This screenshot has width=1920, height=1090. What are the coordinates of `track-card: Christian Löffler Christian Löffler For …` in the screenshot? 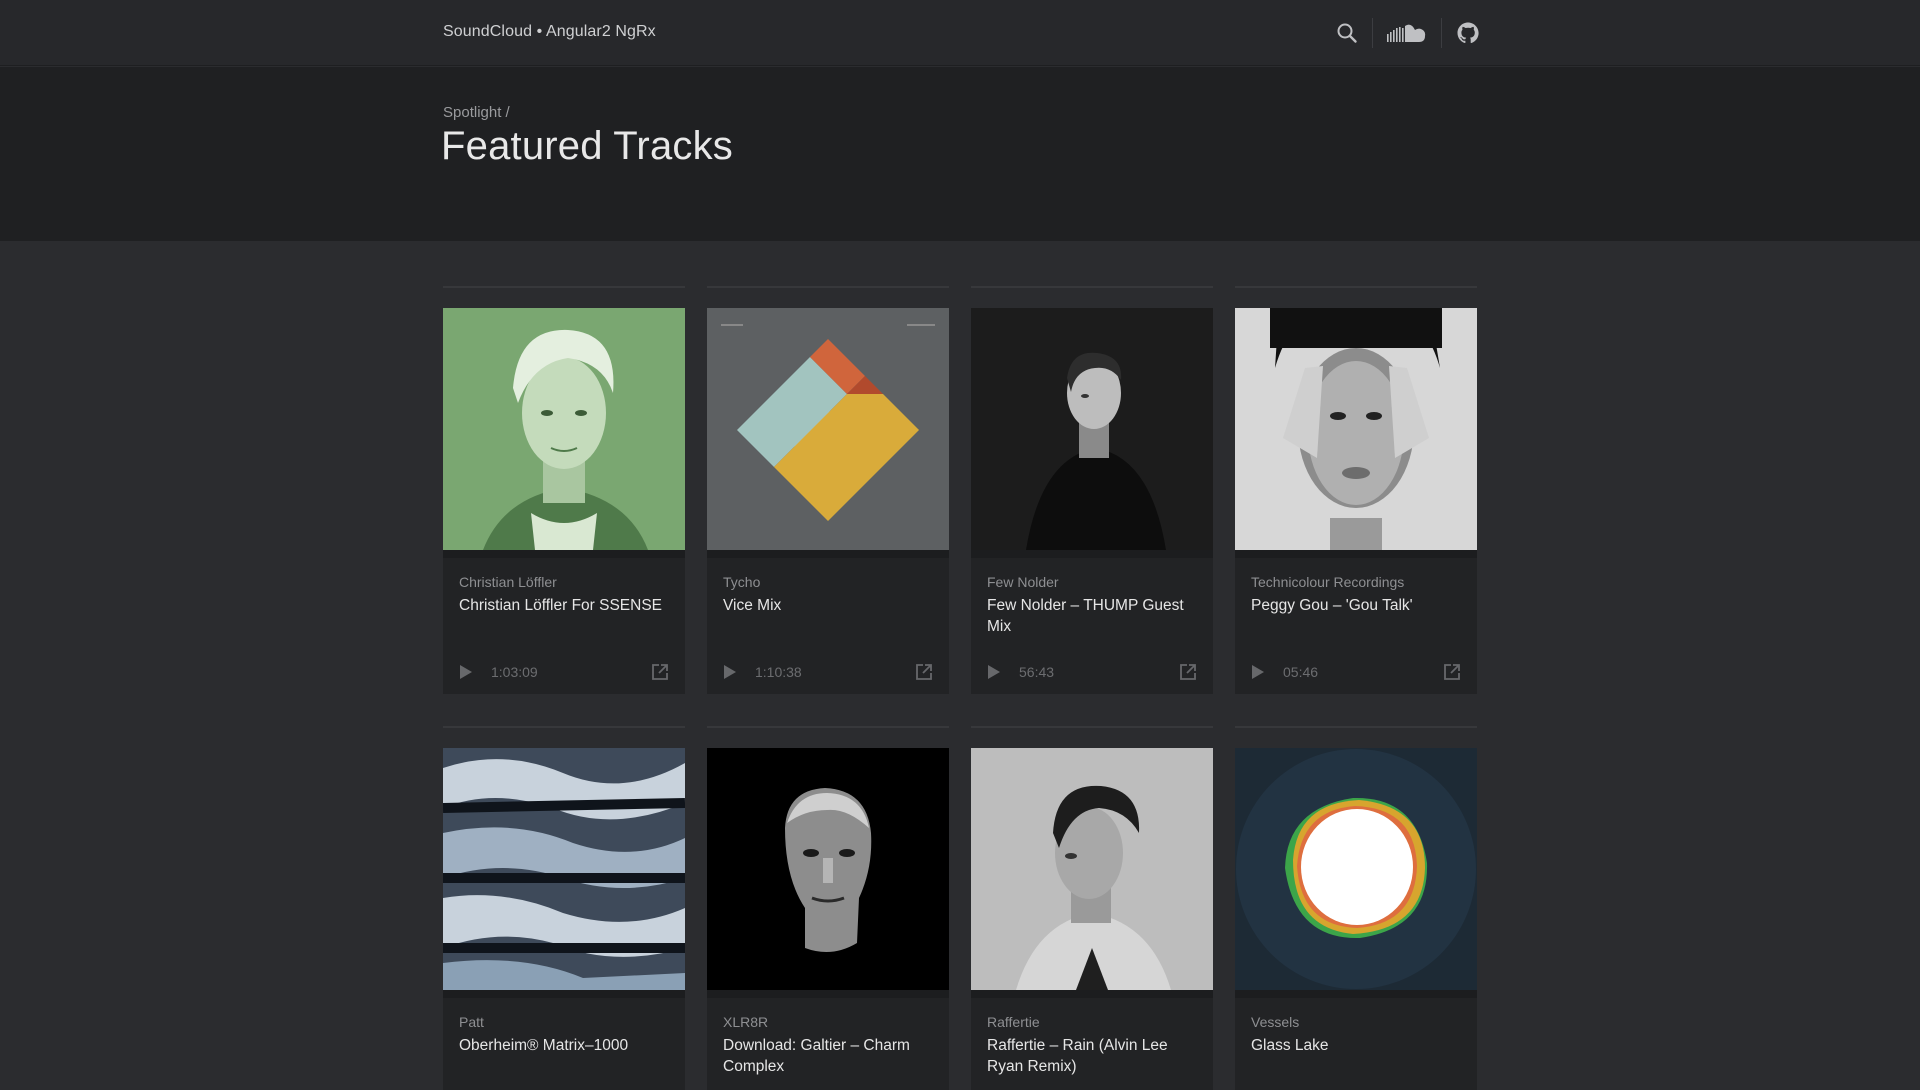 It's located at (564, 490).